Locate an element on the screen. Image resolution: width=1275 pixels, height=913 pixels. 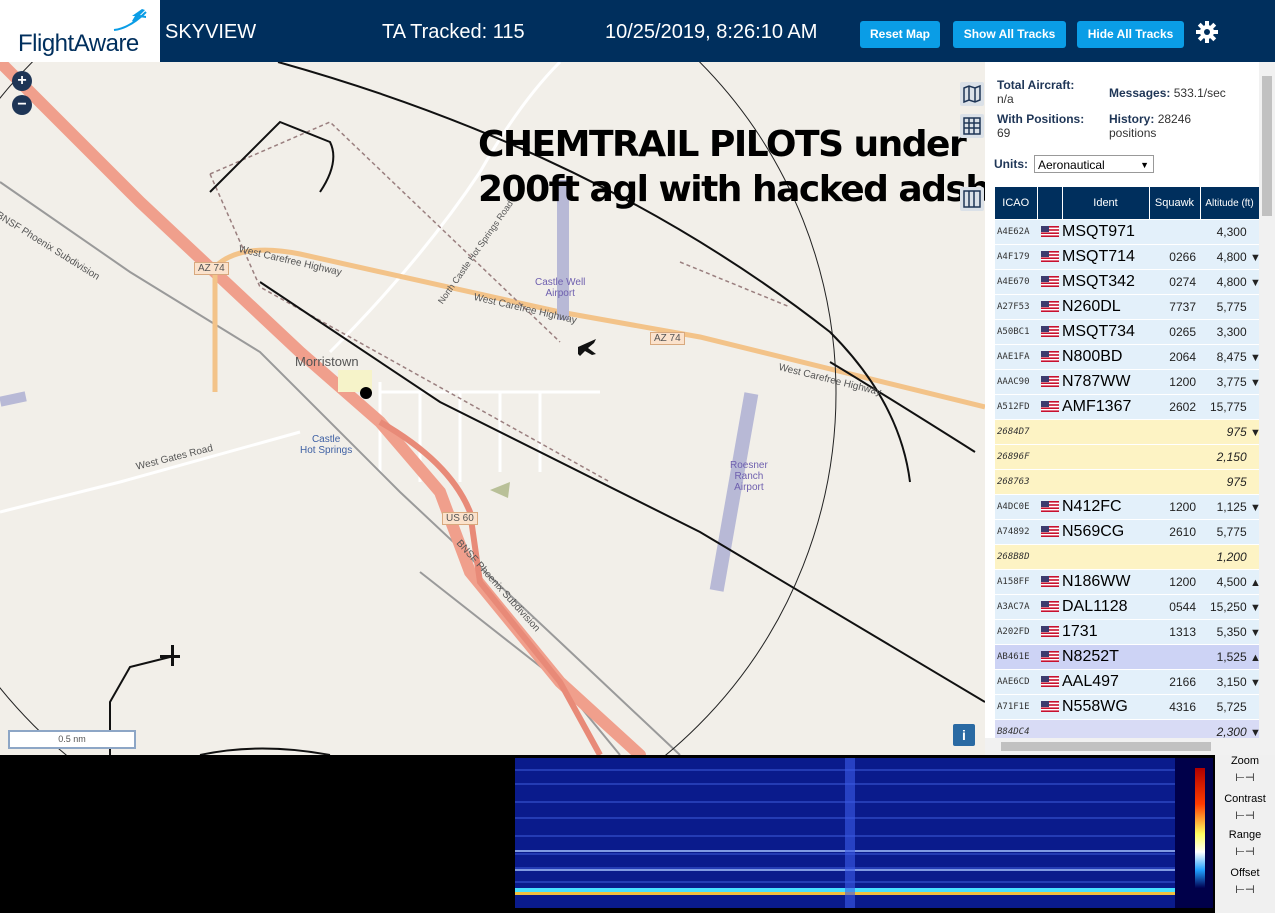
altitude-value: 2,300 is located at coordinates (1231, 732).